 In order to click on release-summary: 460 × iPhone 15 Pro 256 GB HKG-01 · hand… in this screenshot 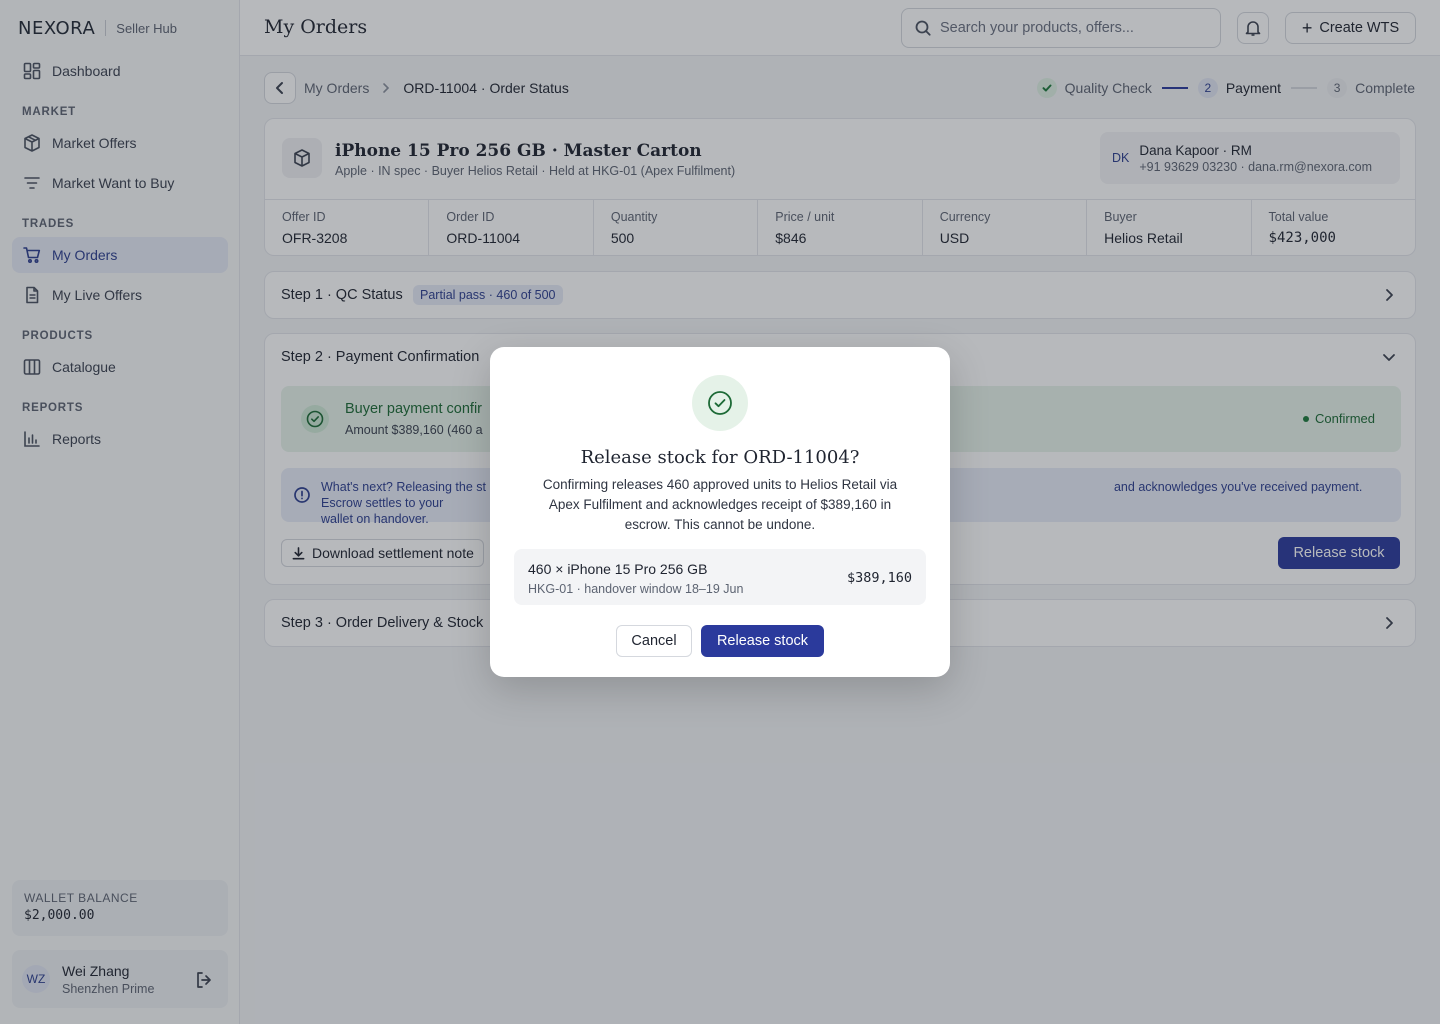, I will do `click(720, 577)`.